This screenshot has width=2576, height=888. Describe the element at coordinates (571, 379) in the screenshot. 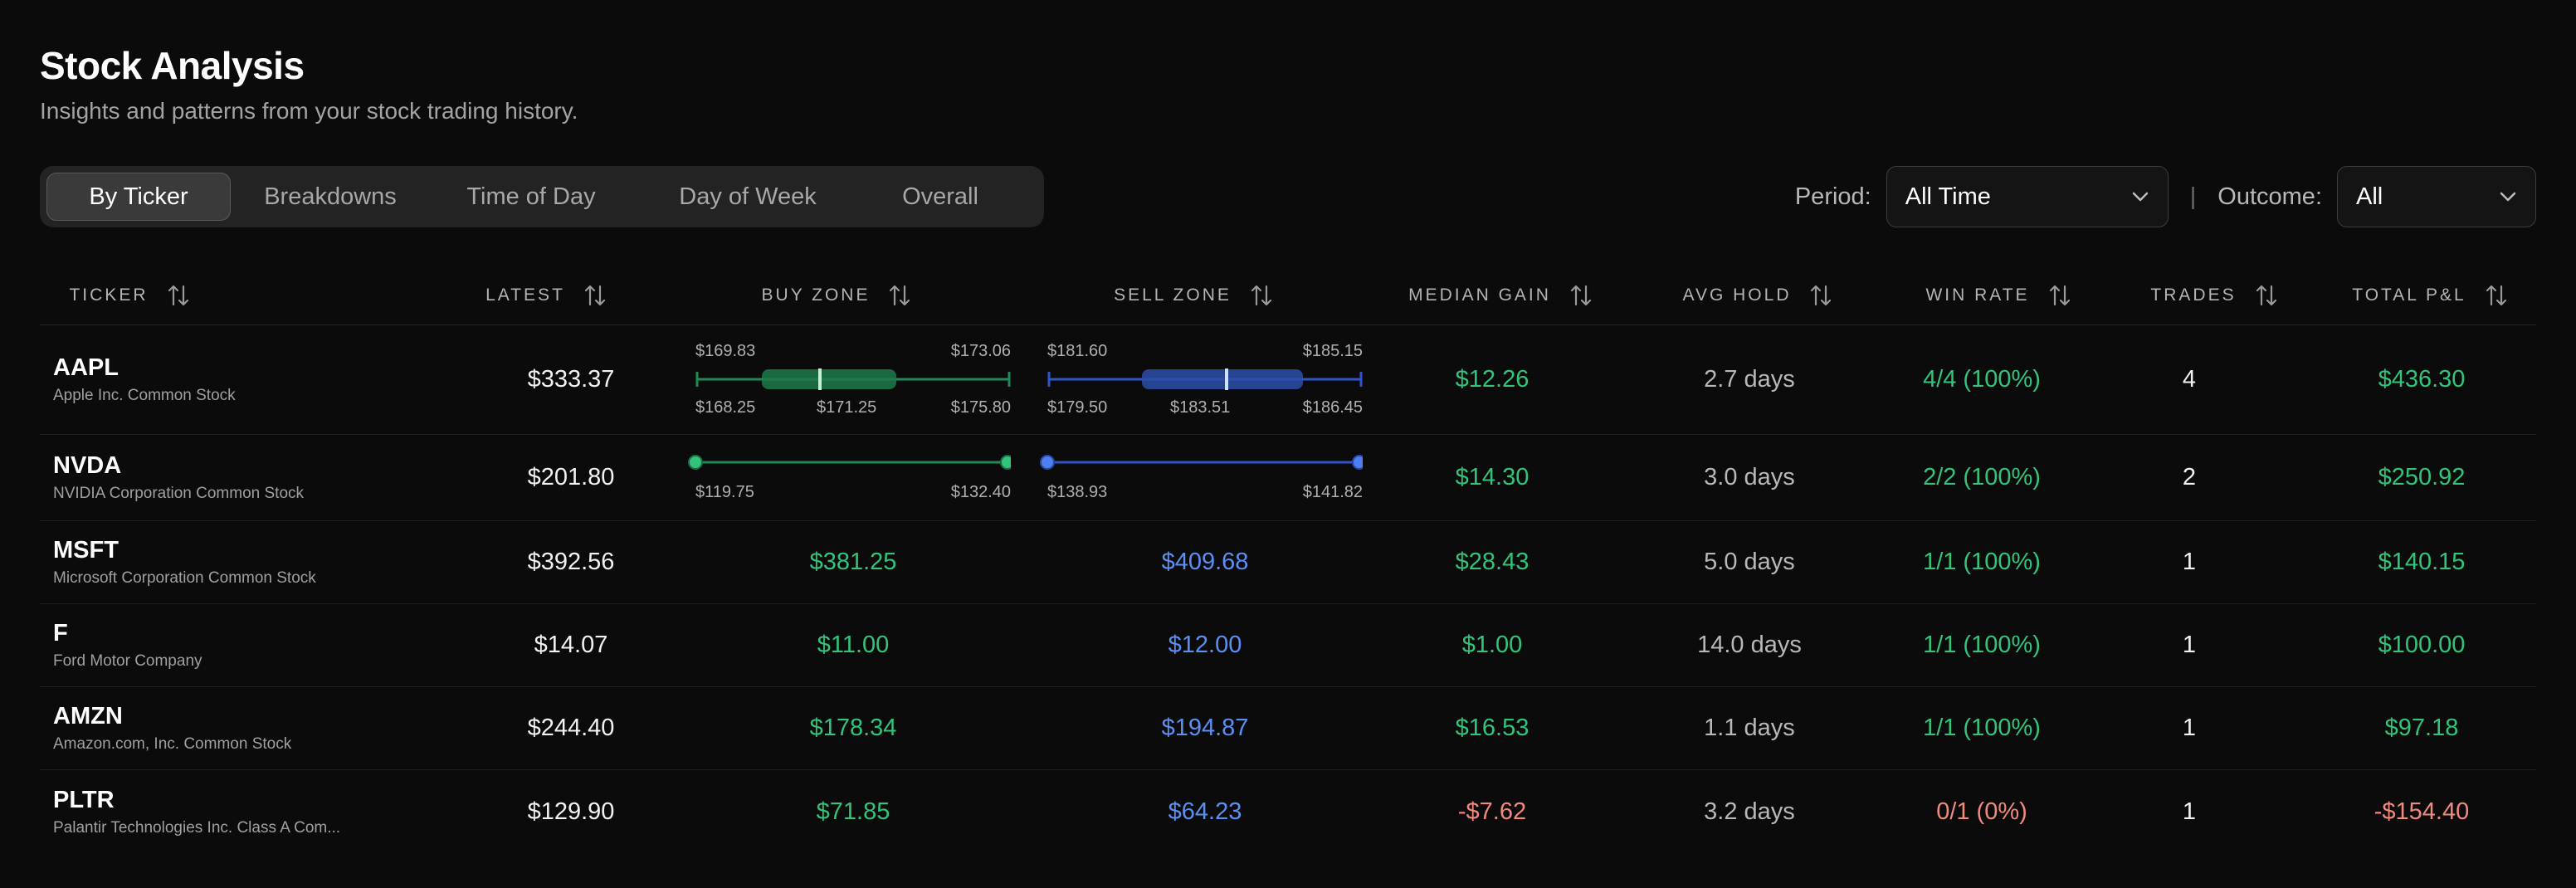

I see `latest-price: $333.37` at that location.